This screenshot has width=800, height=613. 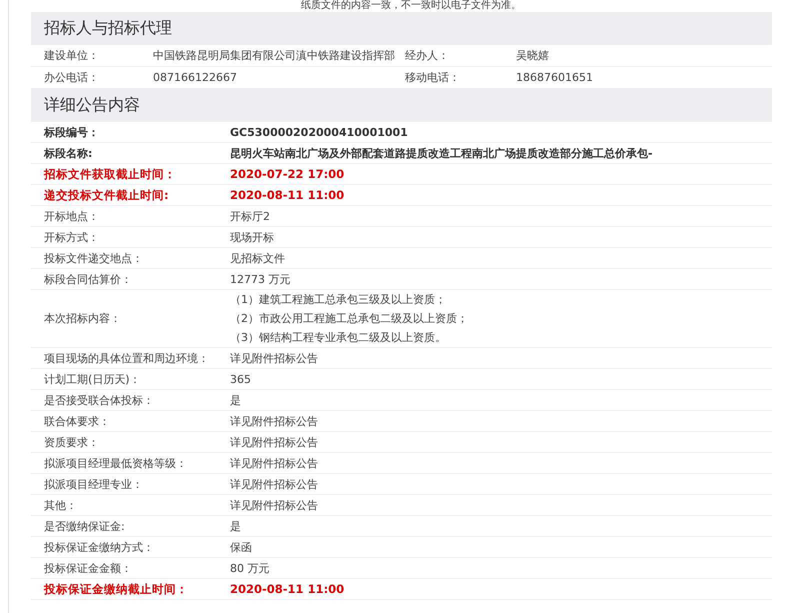 I want to click on field-label: 招标文件获取截止时间：, so click(x=110, y=174).